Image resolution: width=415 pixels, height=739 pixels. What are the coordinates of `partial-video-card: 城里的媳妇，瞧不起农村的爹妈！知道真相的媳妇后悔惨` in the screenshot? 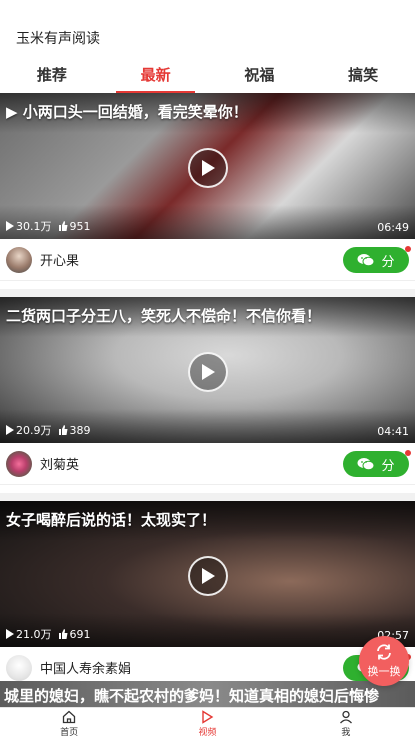 It's located at (207, 694).